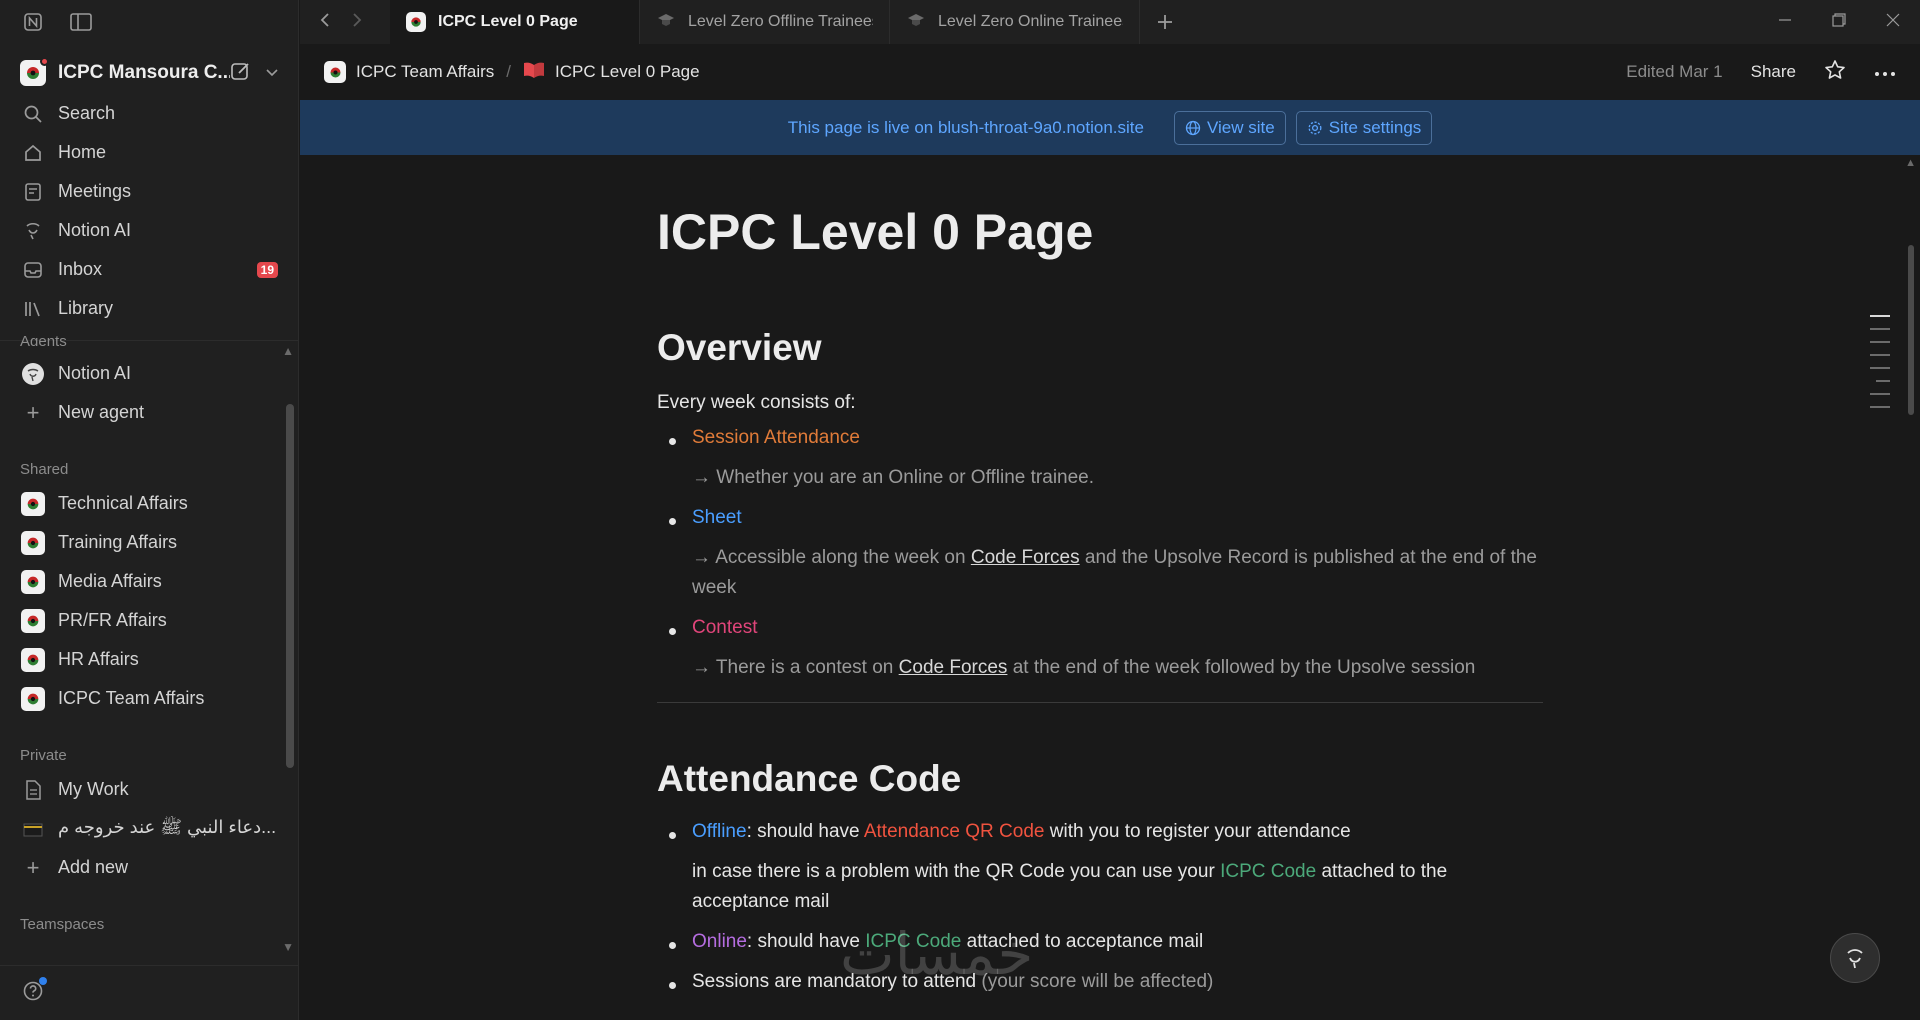  I want to click on sidebar-item-home: Home, so click(149, 152).